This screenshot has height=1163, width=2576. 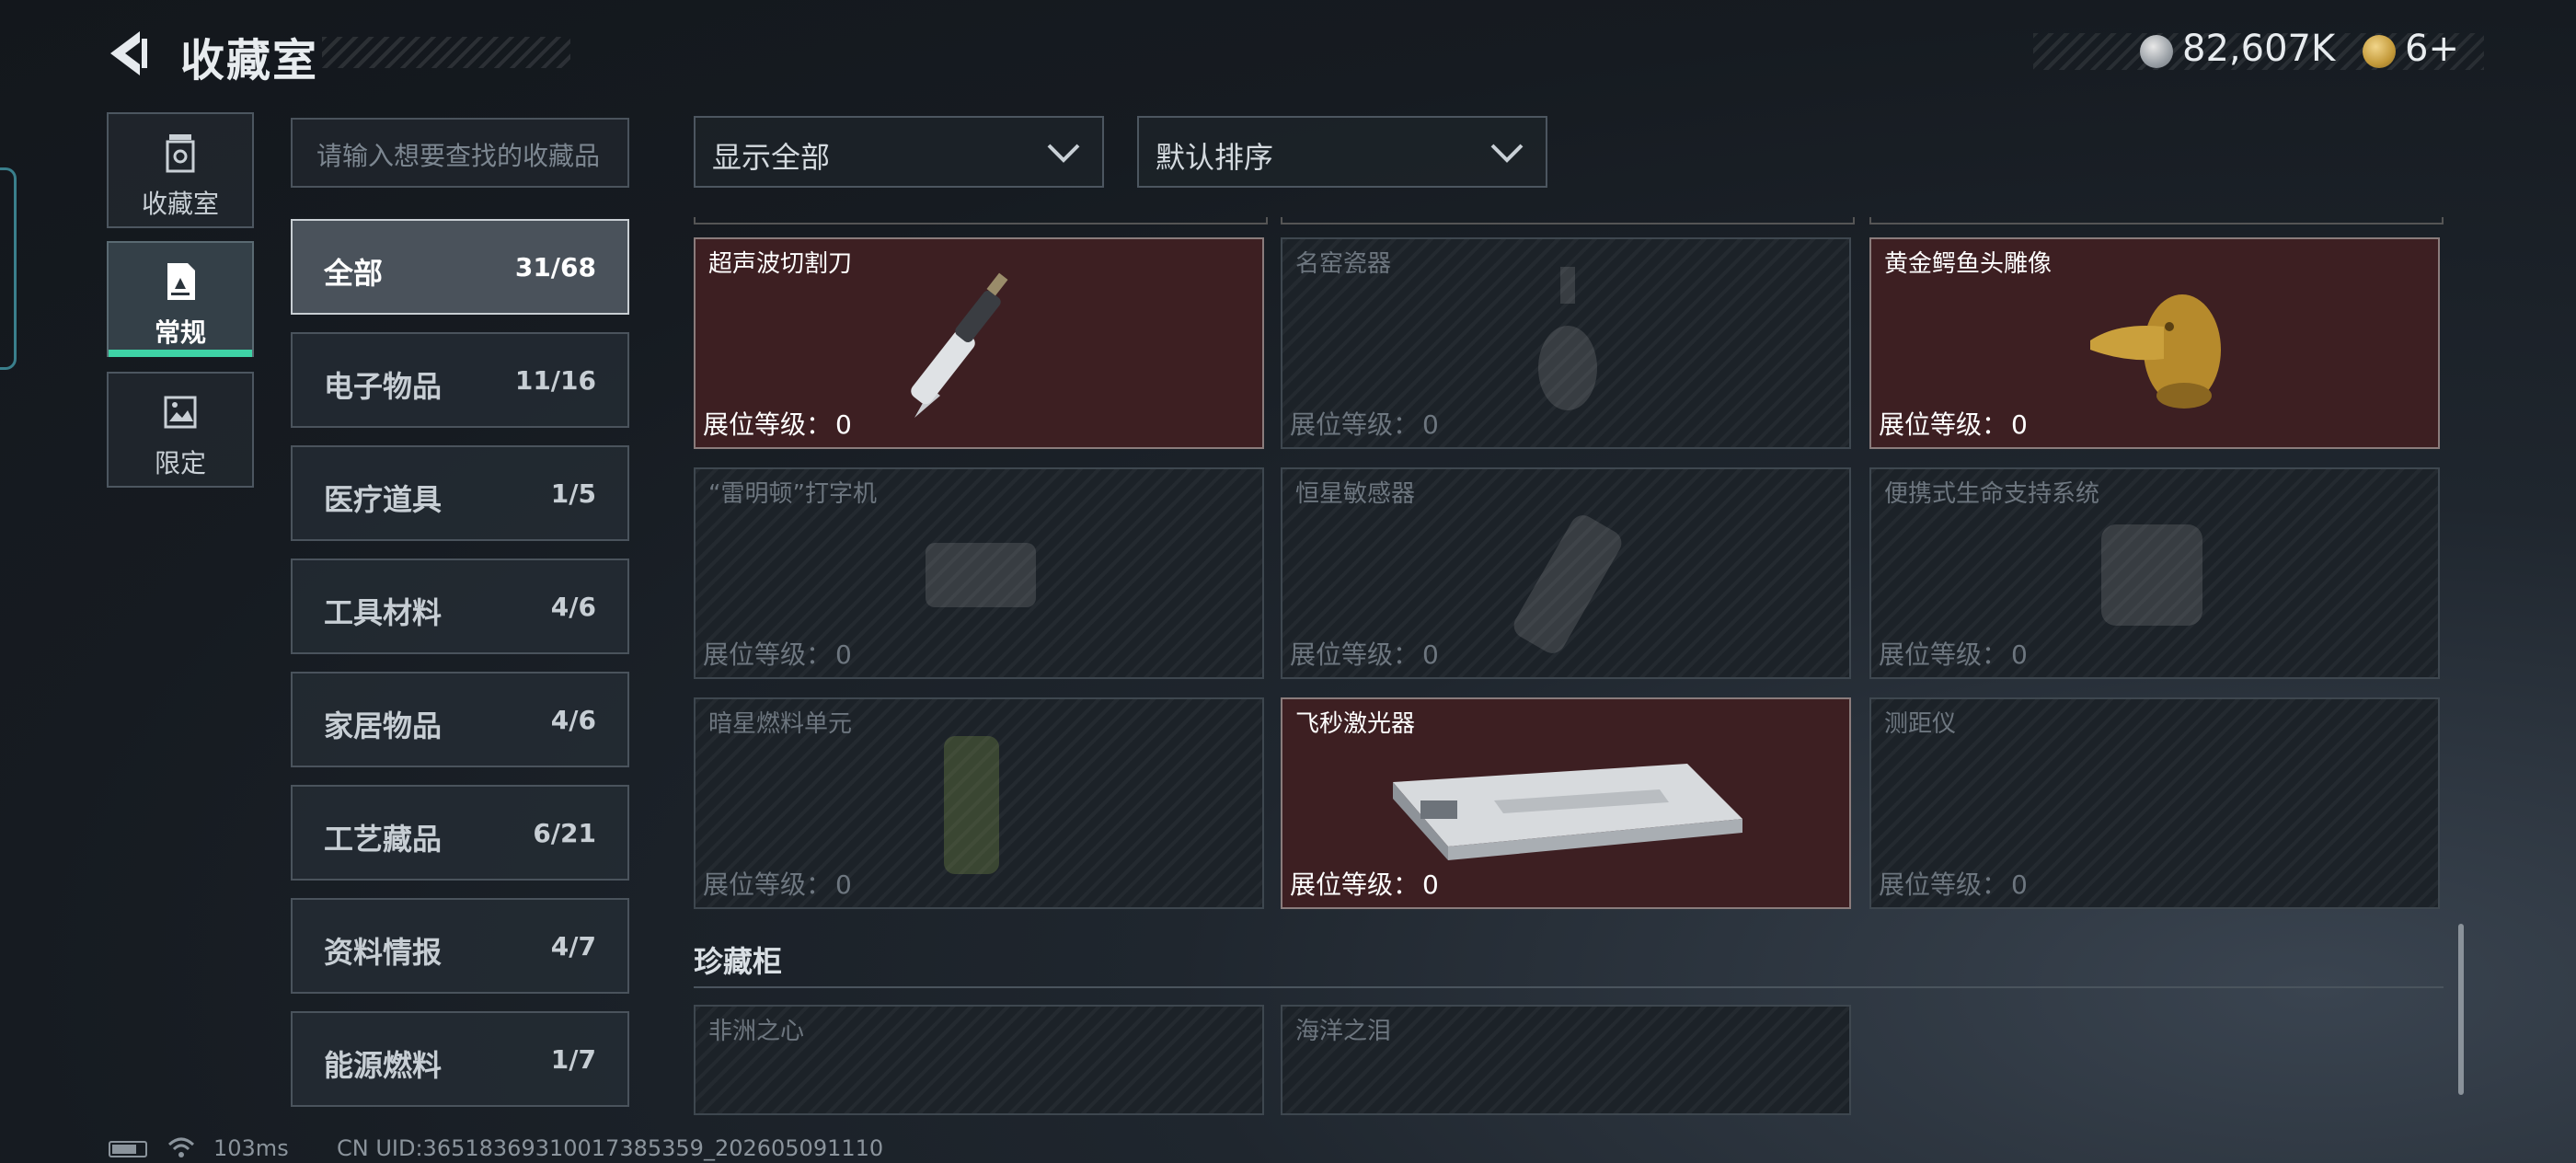 I want to click on collection-item-card: 便携式生命支持系统 展位等级： 0, so click(x=2154, y=573).